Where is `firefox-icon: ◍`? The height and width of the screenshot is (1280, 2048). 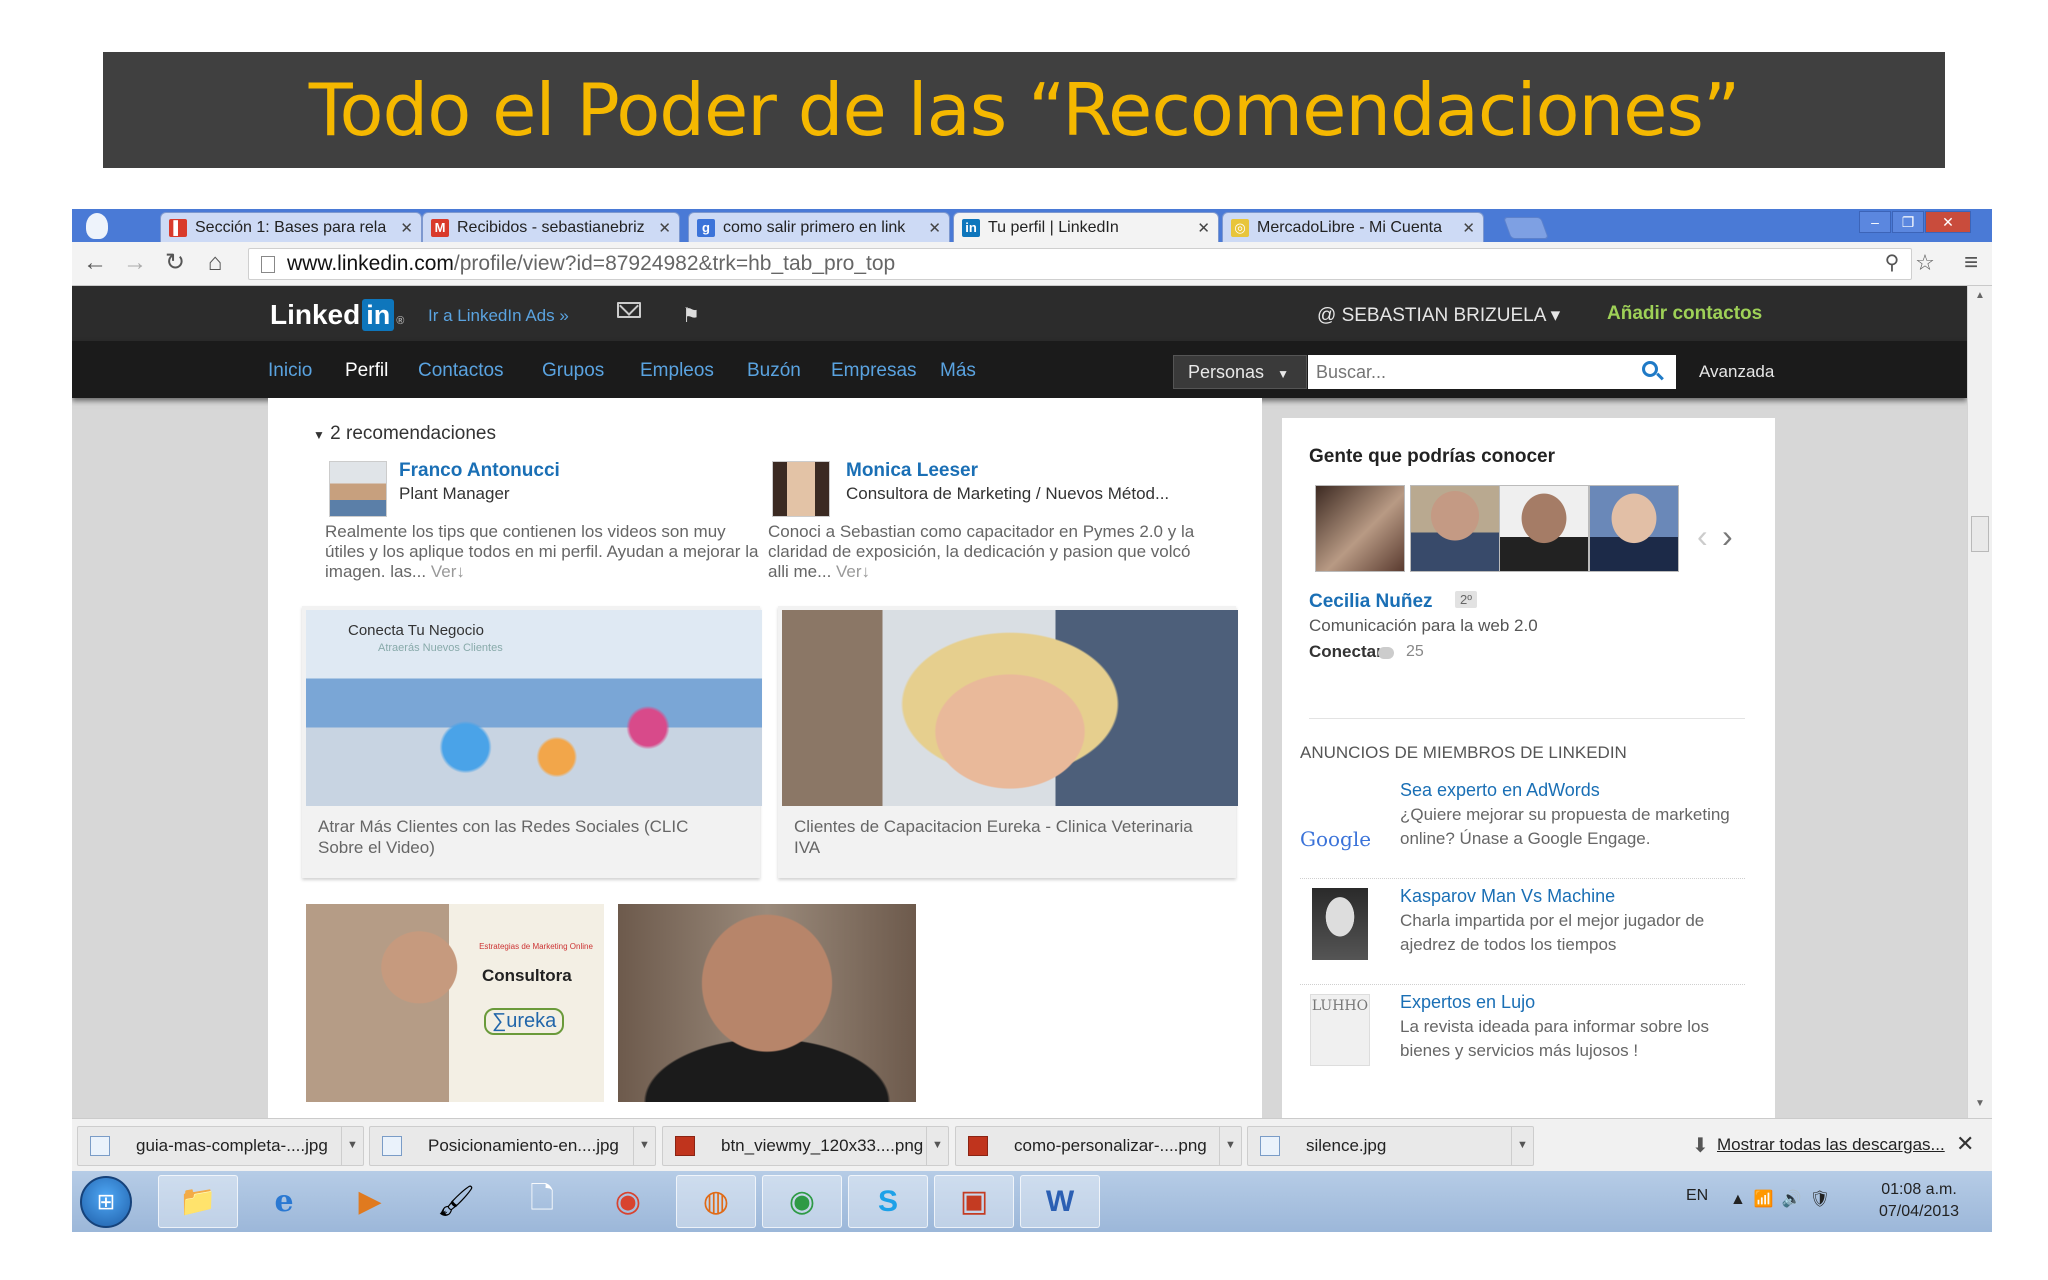
firefox-icon: ◍ is located at coordinates (716, 1201).